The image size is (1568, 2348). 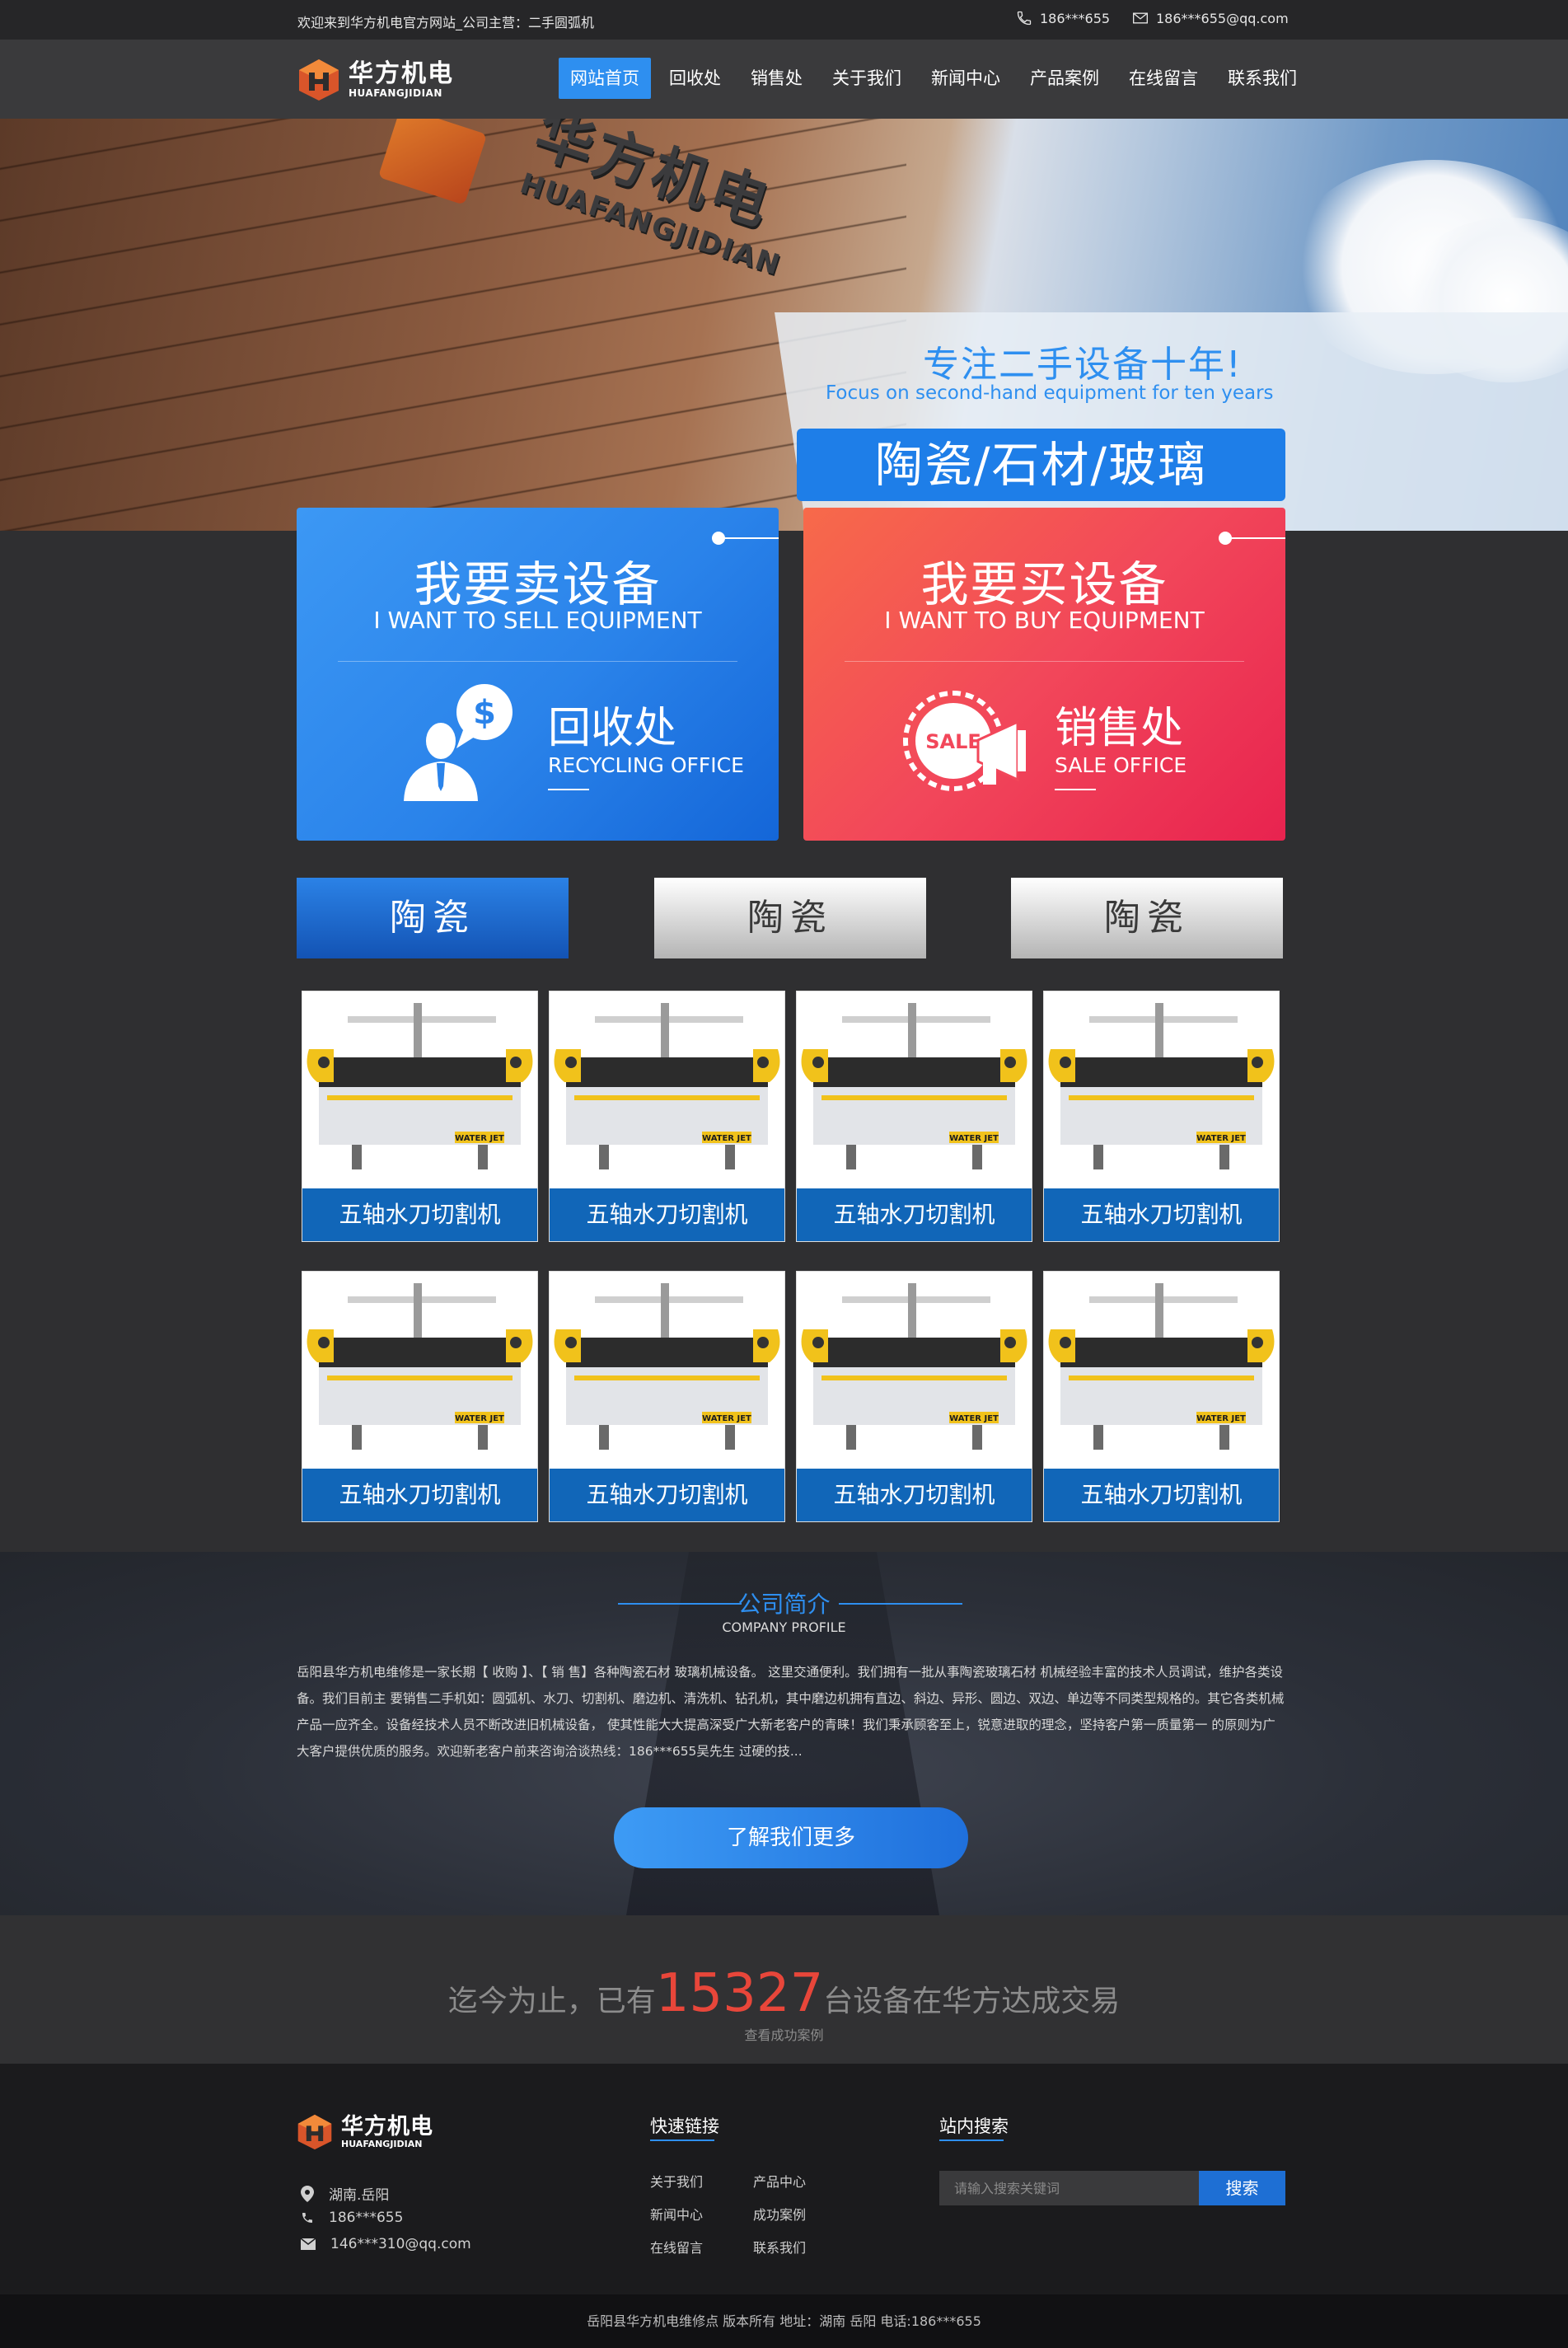 I want to click on top-phone-text: 186***655, so click(x=1075, y=18).